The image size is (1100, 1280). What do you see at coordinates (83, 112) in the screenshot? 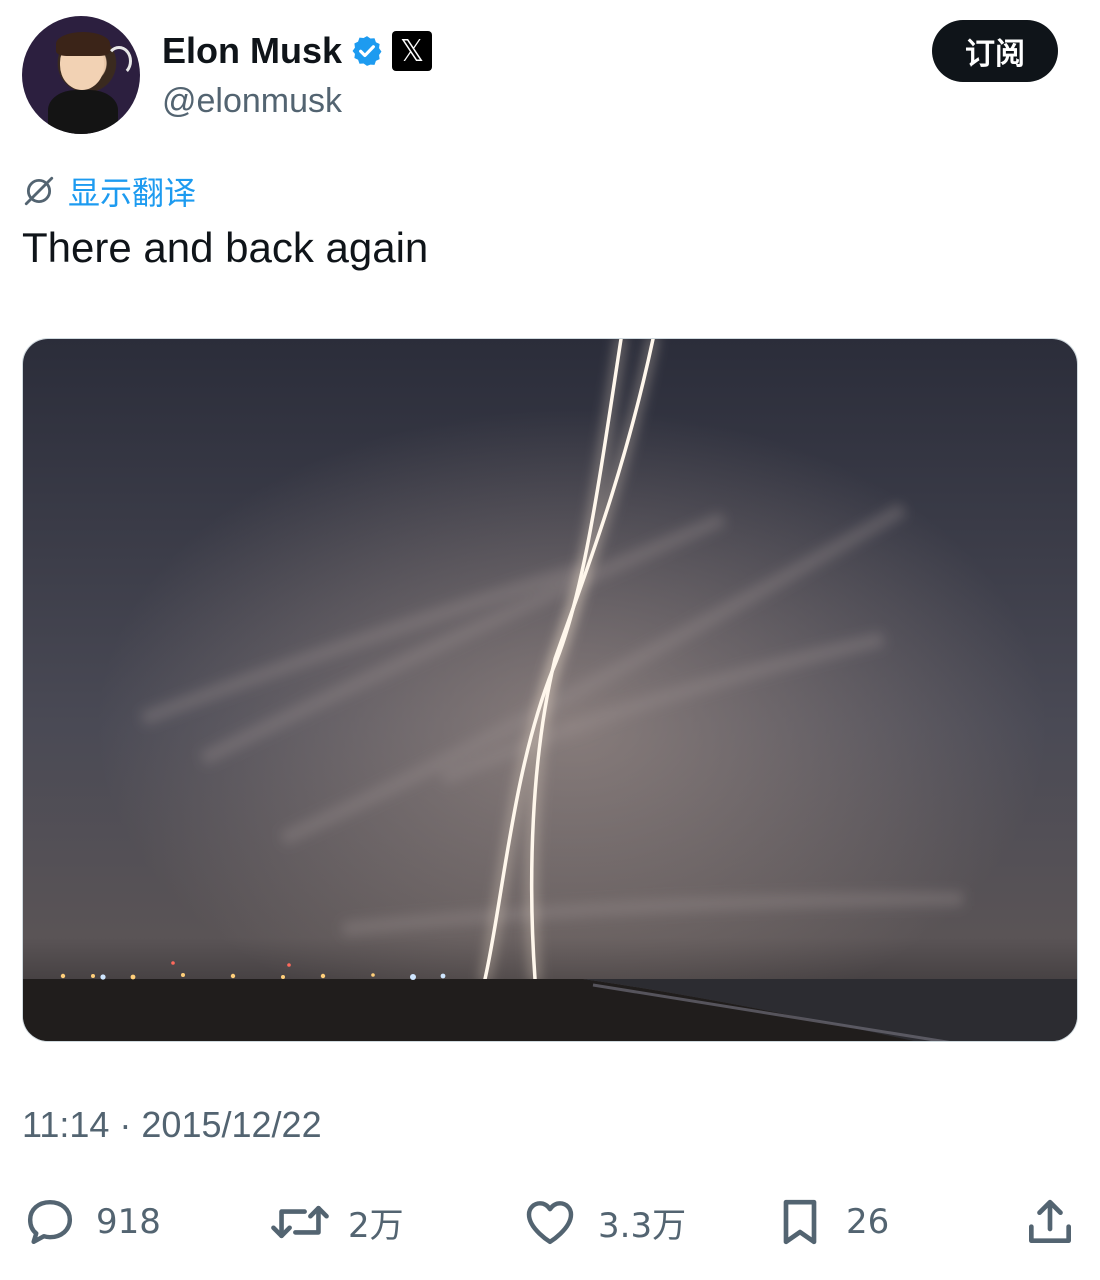
I see `avatar-shirt` at bounding box center [83, 112].